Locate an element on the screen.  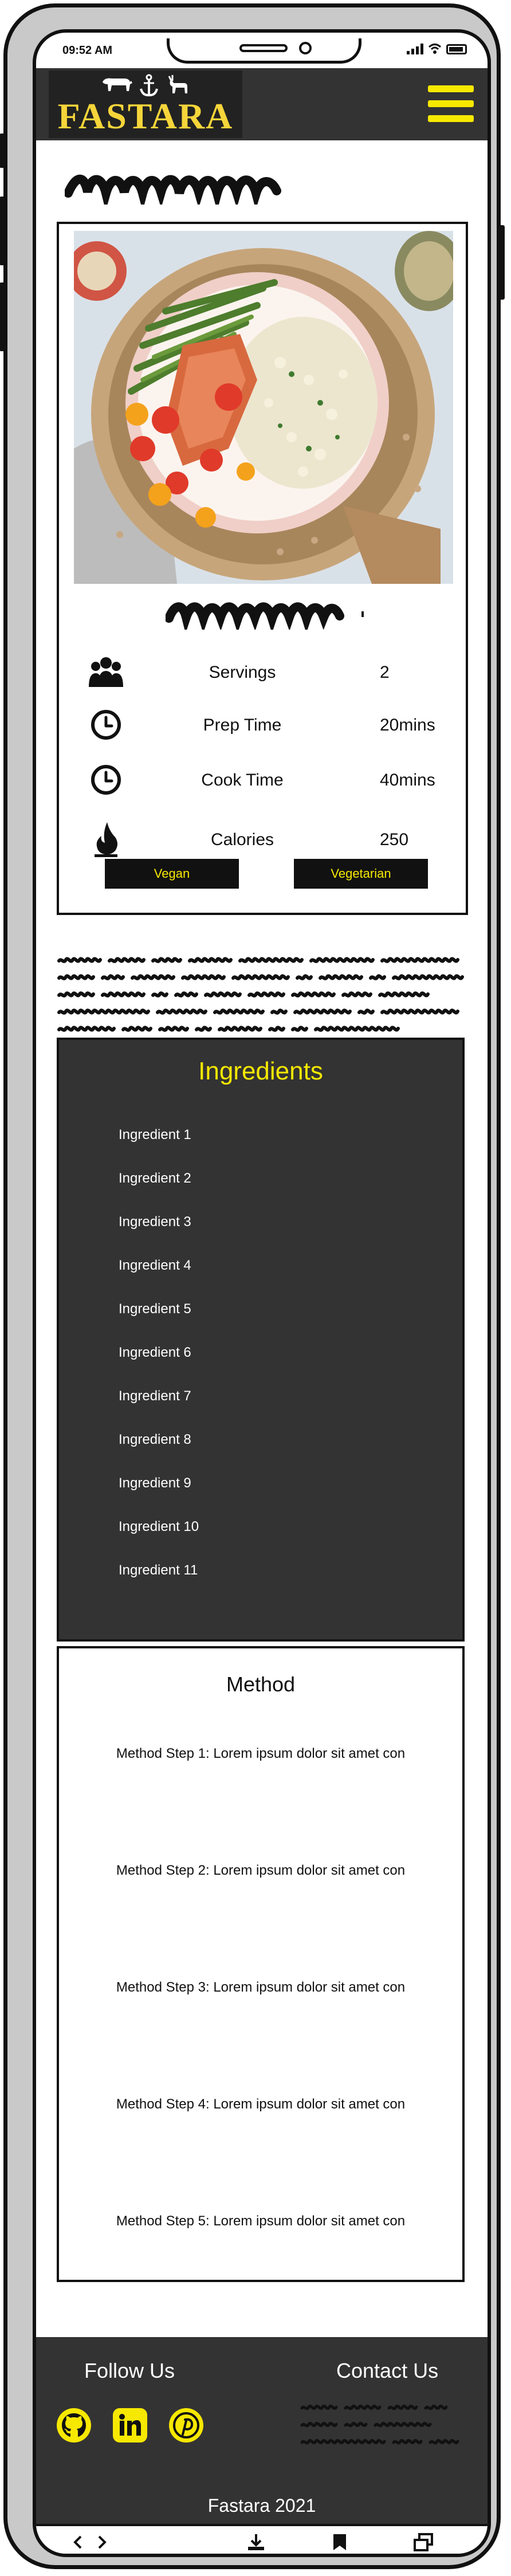
front-camera is located at coordinates (306, 48).